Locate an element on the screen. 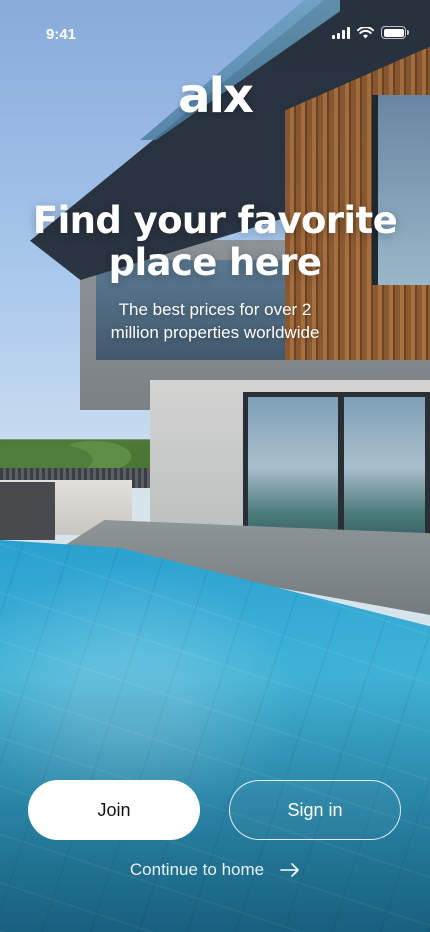  signal-icon is located at coordinates (341, 32).